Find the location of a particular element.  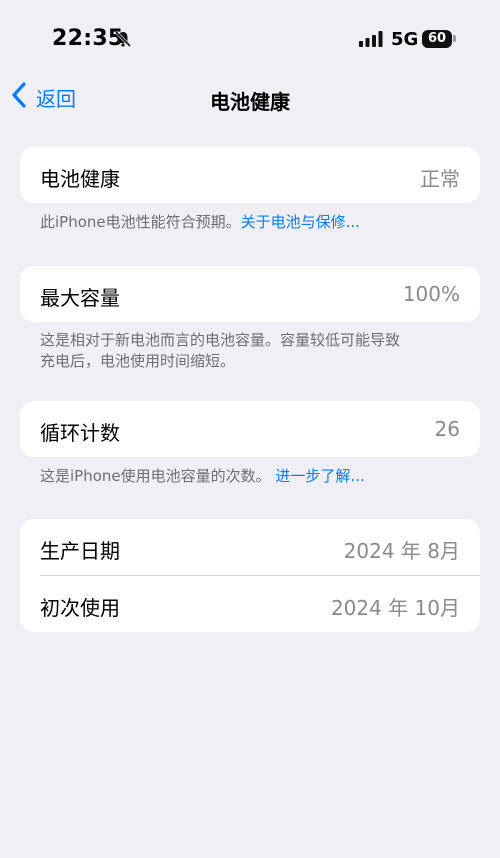

battery-health-row: 电池健康 正常 is located at coordinates (250, 175).